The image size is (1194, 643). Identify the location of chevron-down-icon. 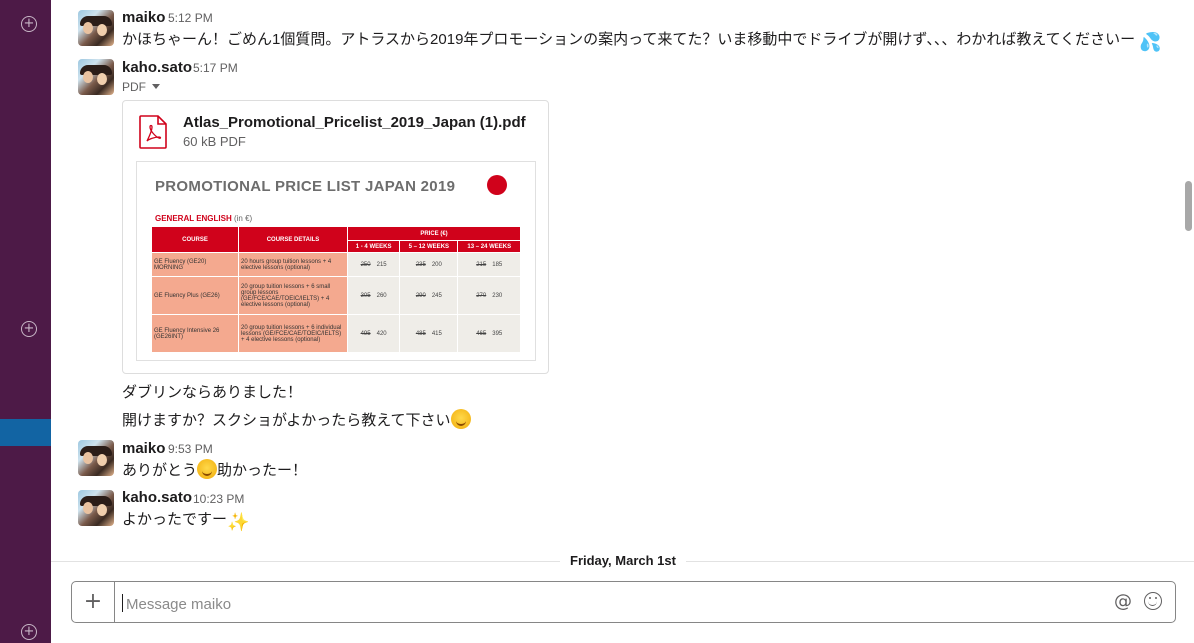
(156, 86).